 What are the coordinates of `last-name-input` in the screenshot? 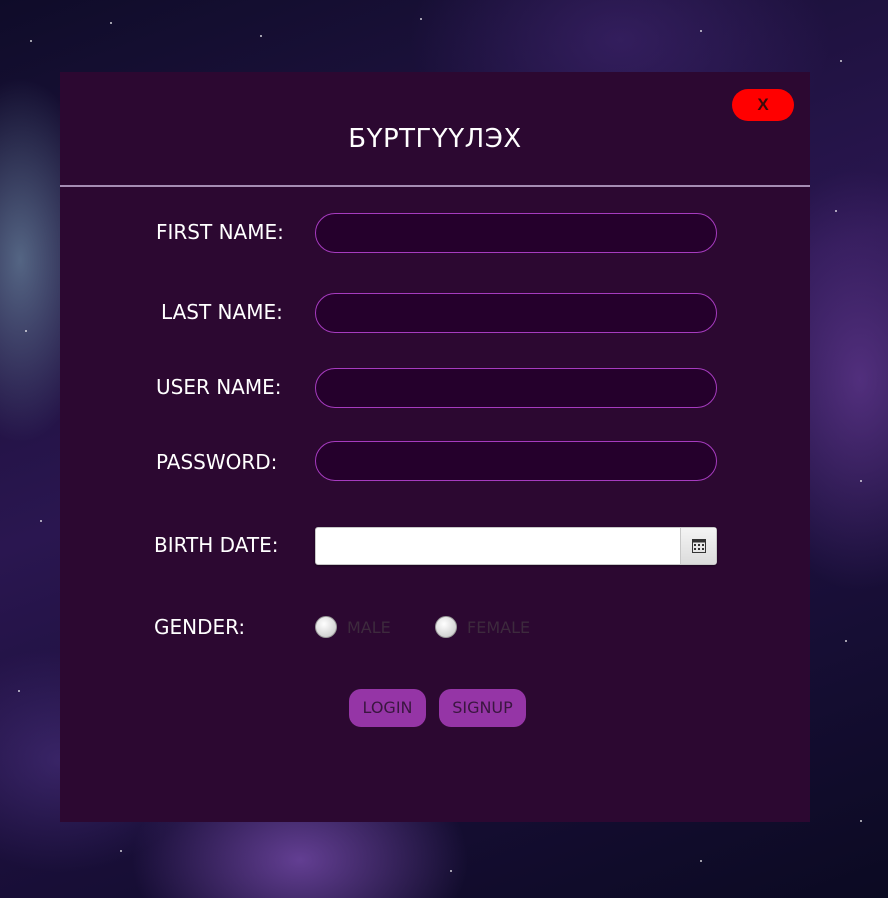 It's located at (516, 313).